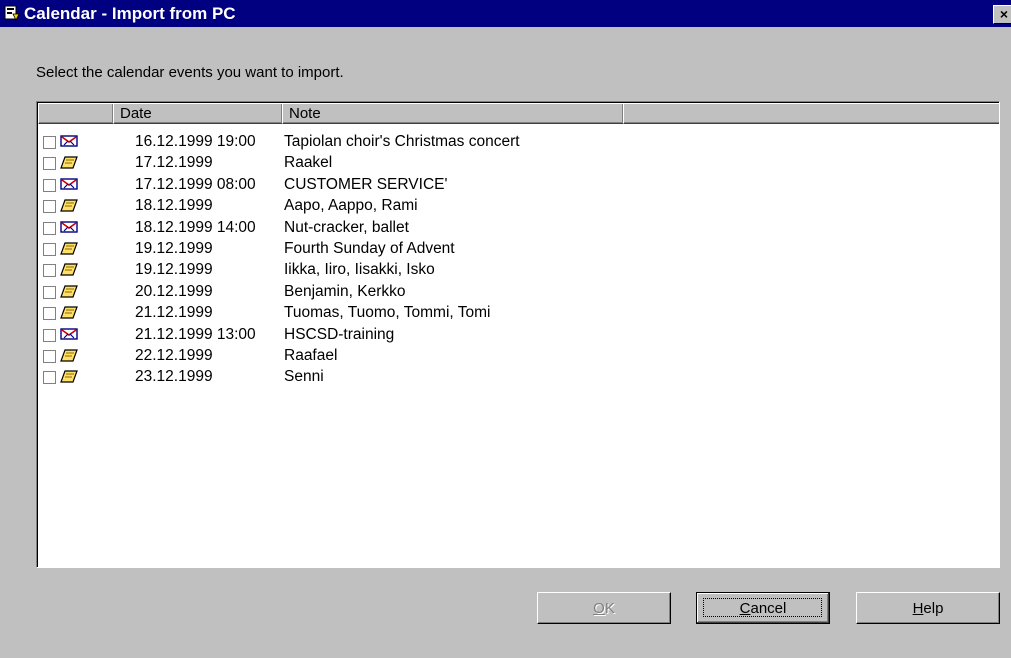 The image size is (1011, 658). I want to click on row-note: Benjamin, Kerkko, so click(345, 291).